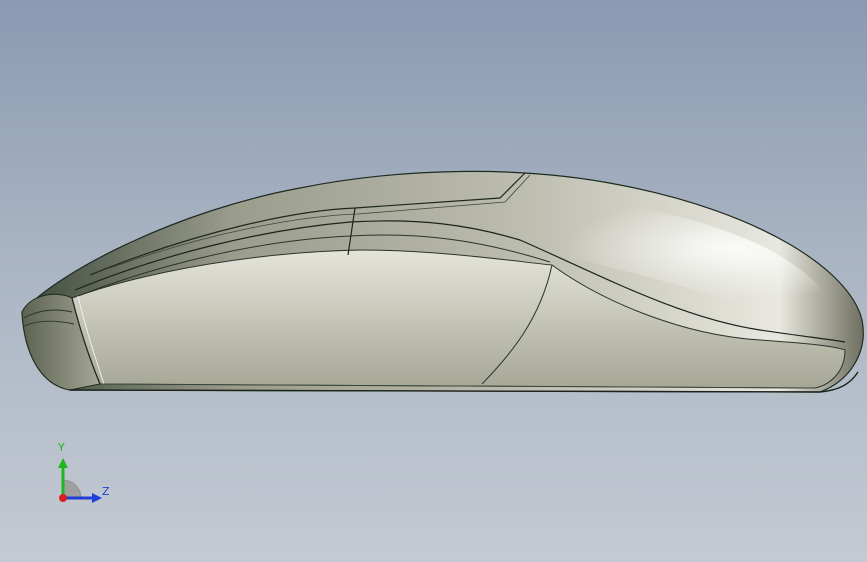  I want to click on coordinate-triad: Y Z, so click(84, 475).